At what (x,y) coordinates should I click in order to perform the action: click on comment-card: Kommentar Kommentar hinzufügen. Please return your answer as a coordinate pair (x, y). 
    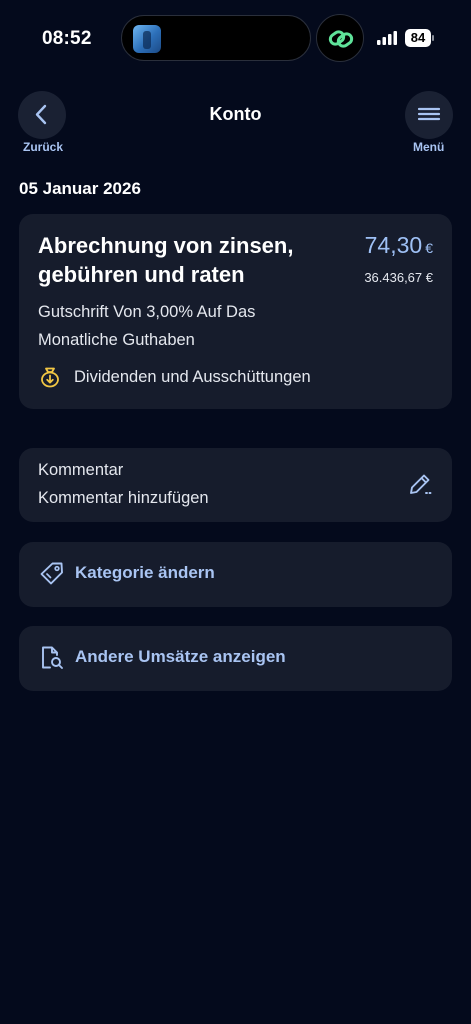
    Looking at the image, I should click on (235, 485).